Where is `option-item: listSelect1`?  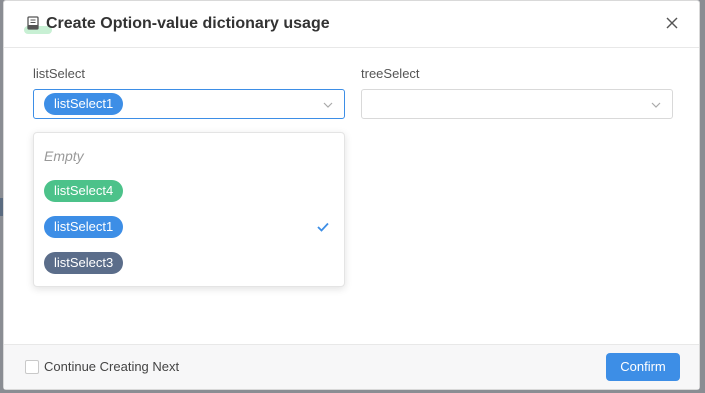 option-item: listSelect1 is located at coordinates (189, 227).